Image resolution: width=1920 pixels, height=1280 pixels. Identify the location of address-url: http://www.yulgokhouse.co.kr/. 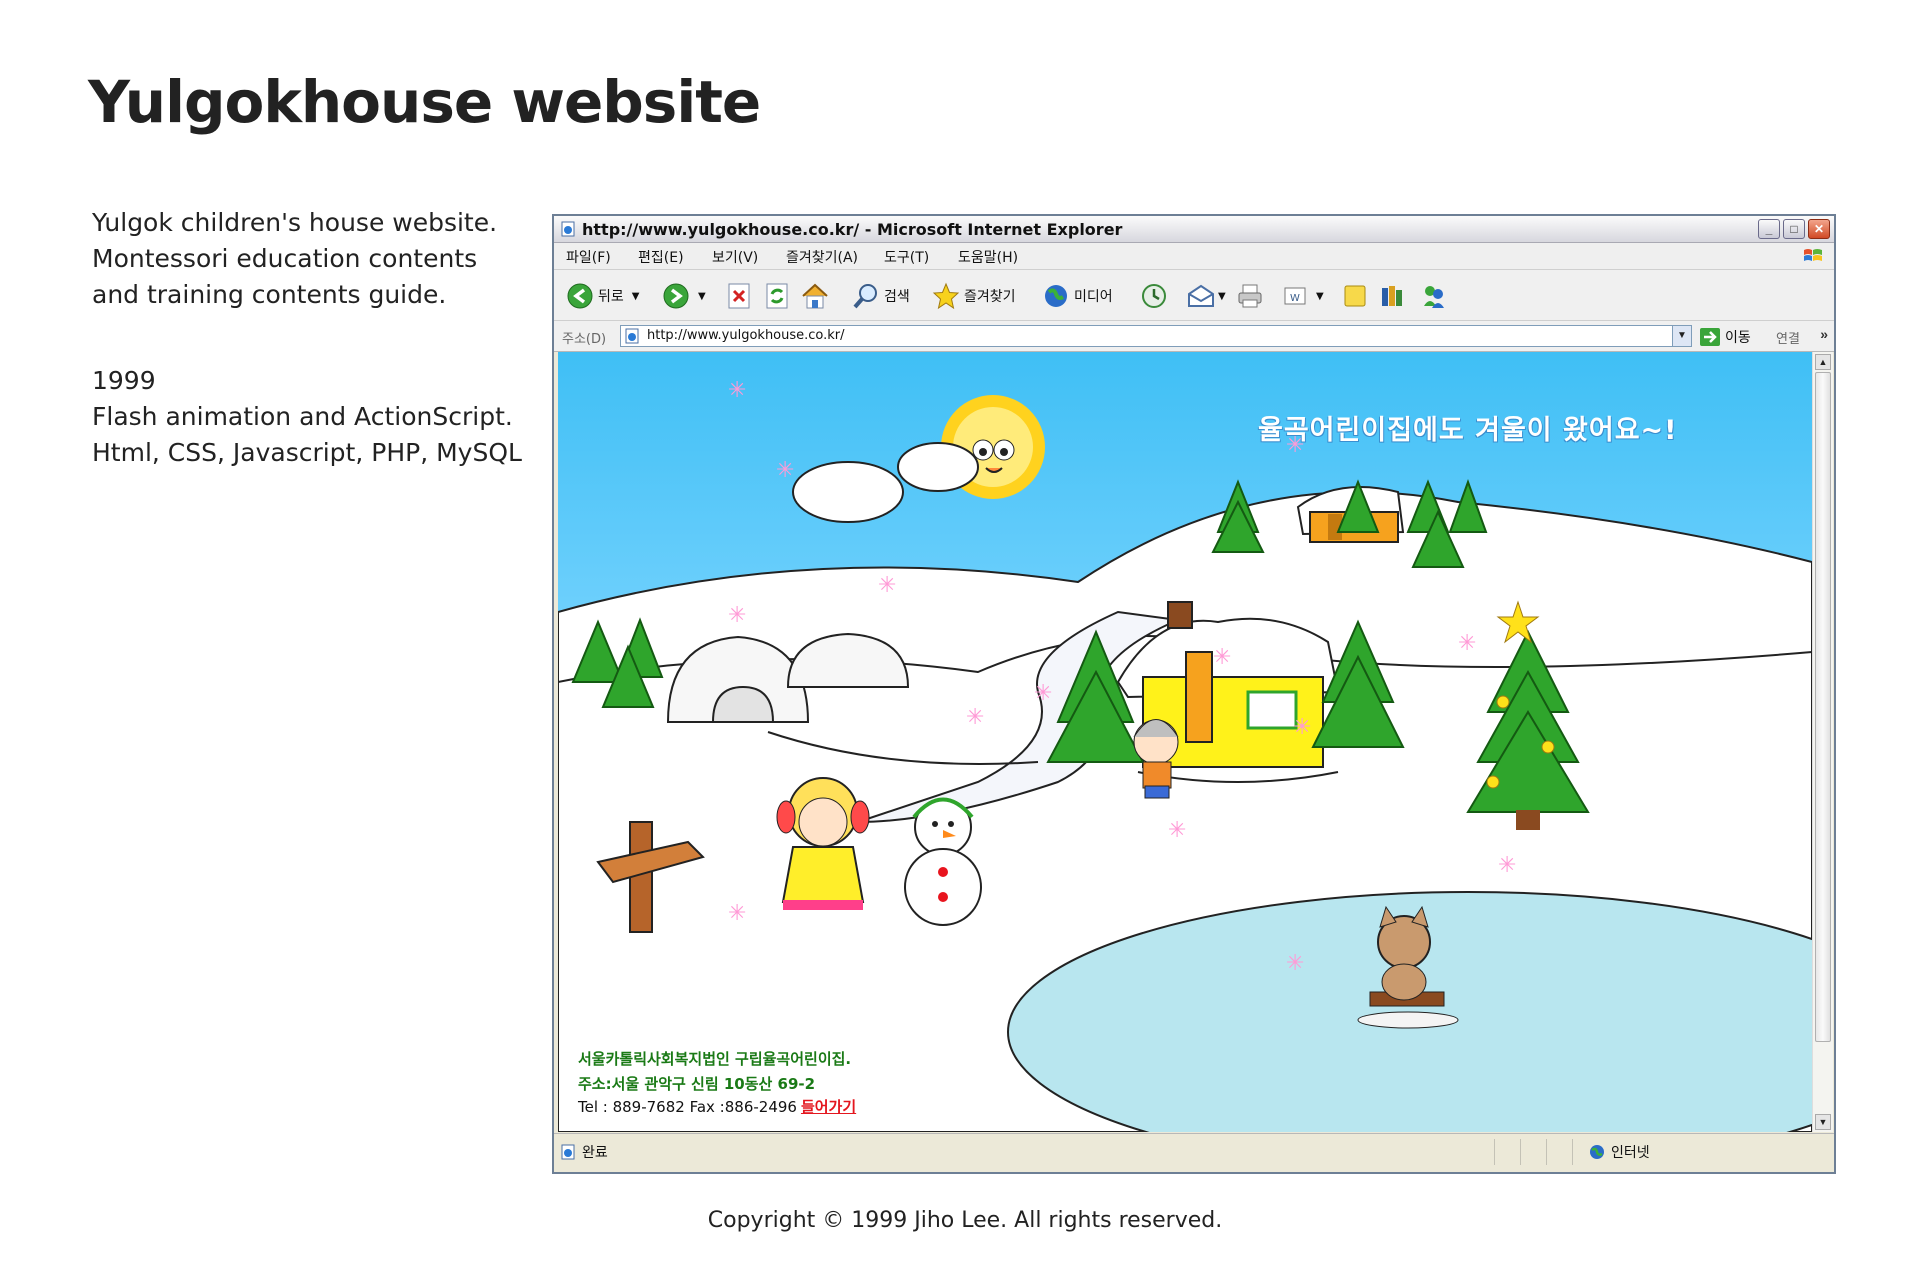
(746, 335).